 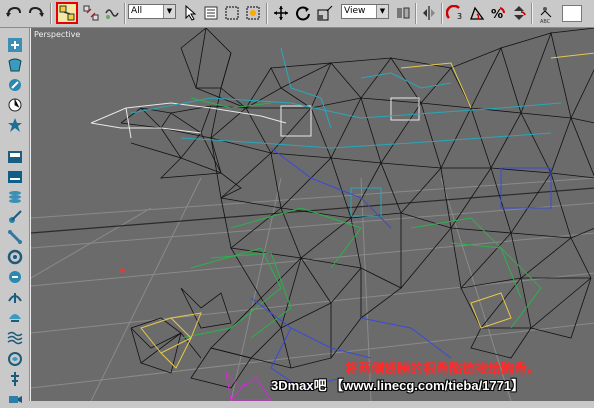 I want to click on dynamics-icon, so click(x=15, y=337).